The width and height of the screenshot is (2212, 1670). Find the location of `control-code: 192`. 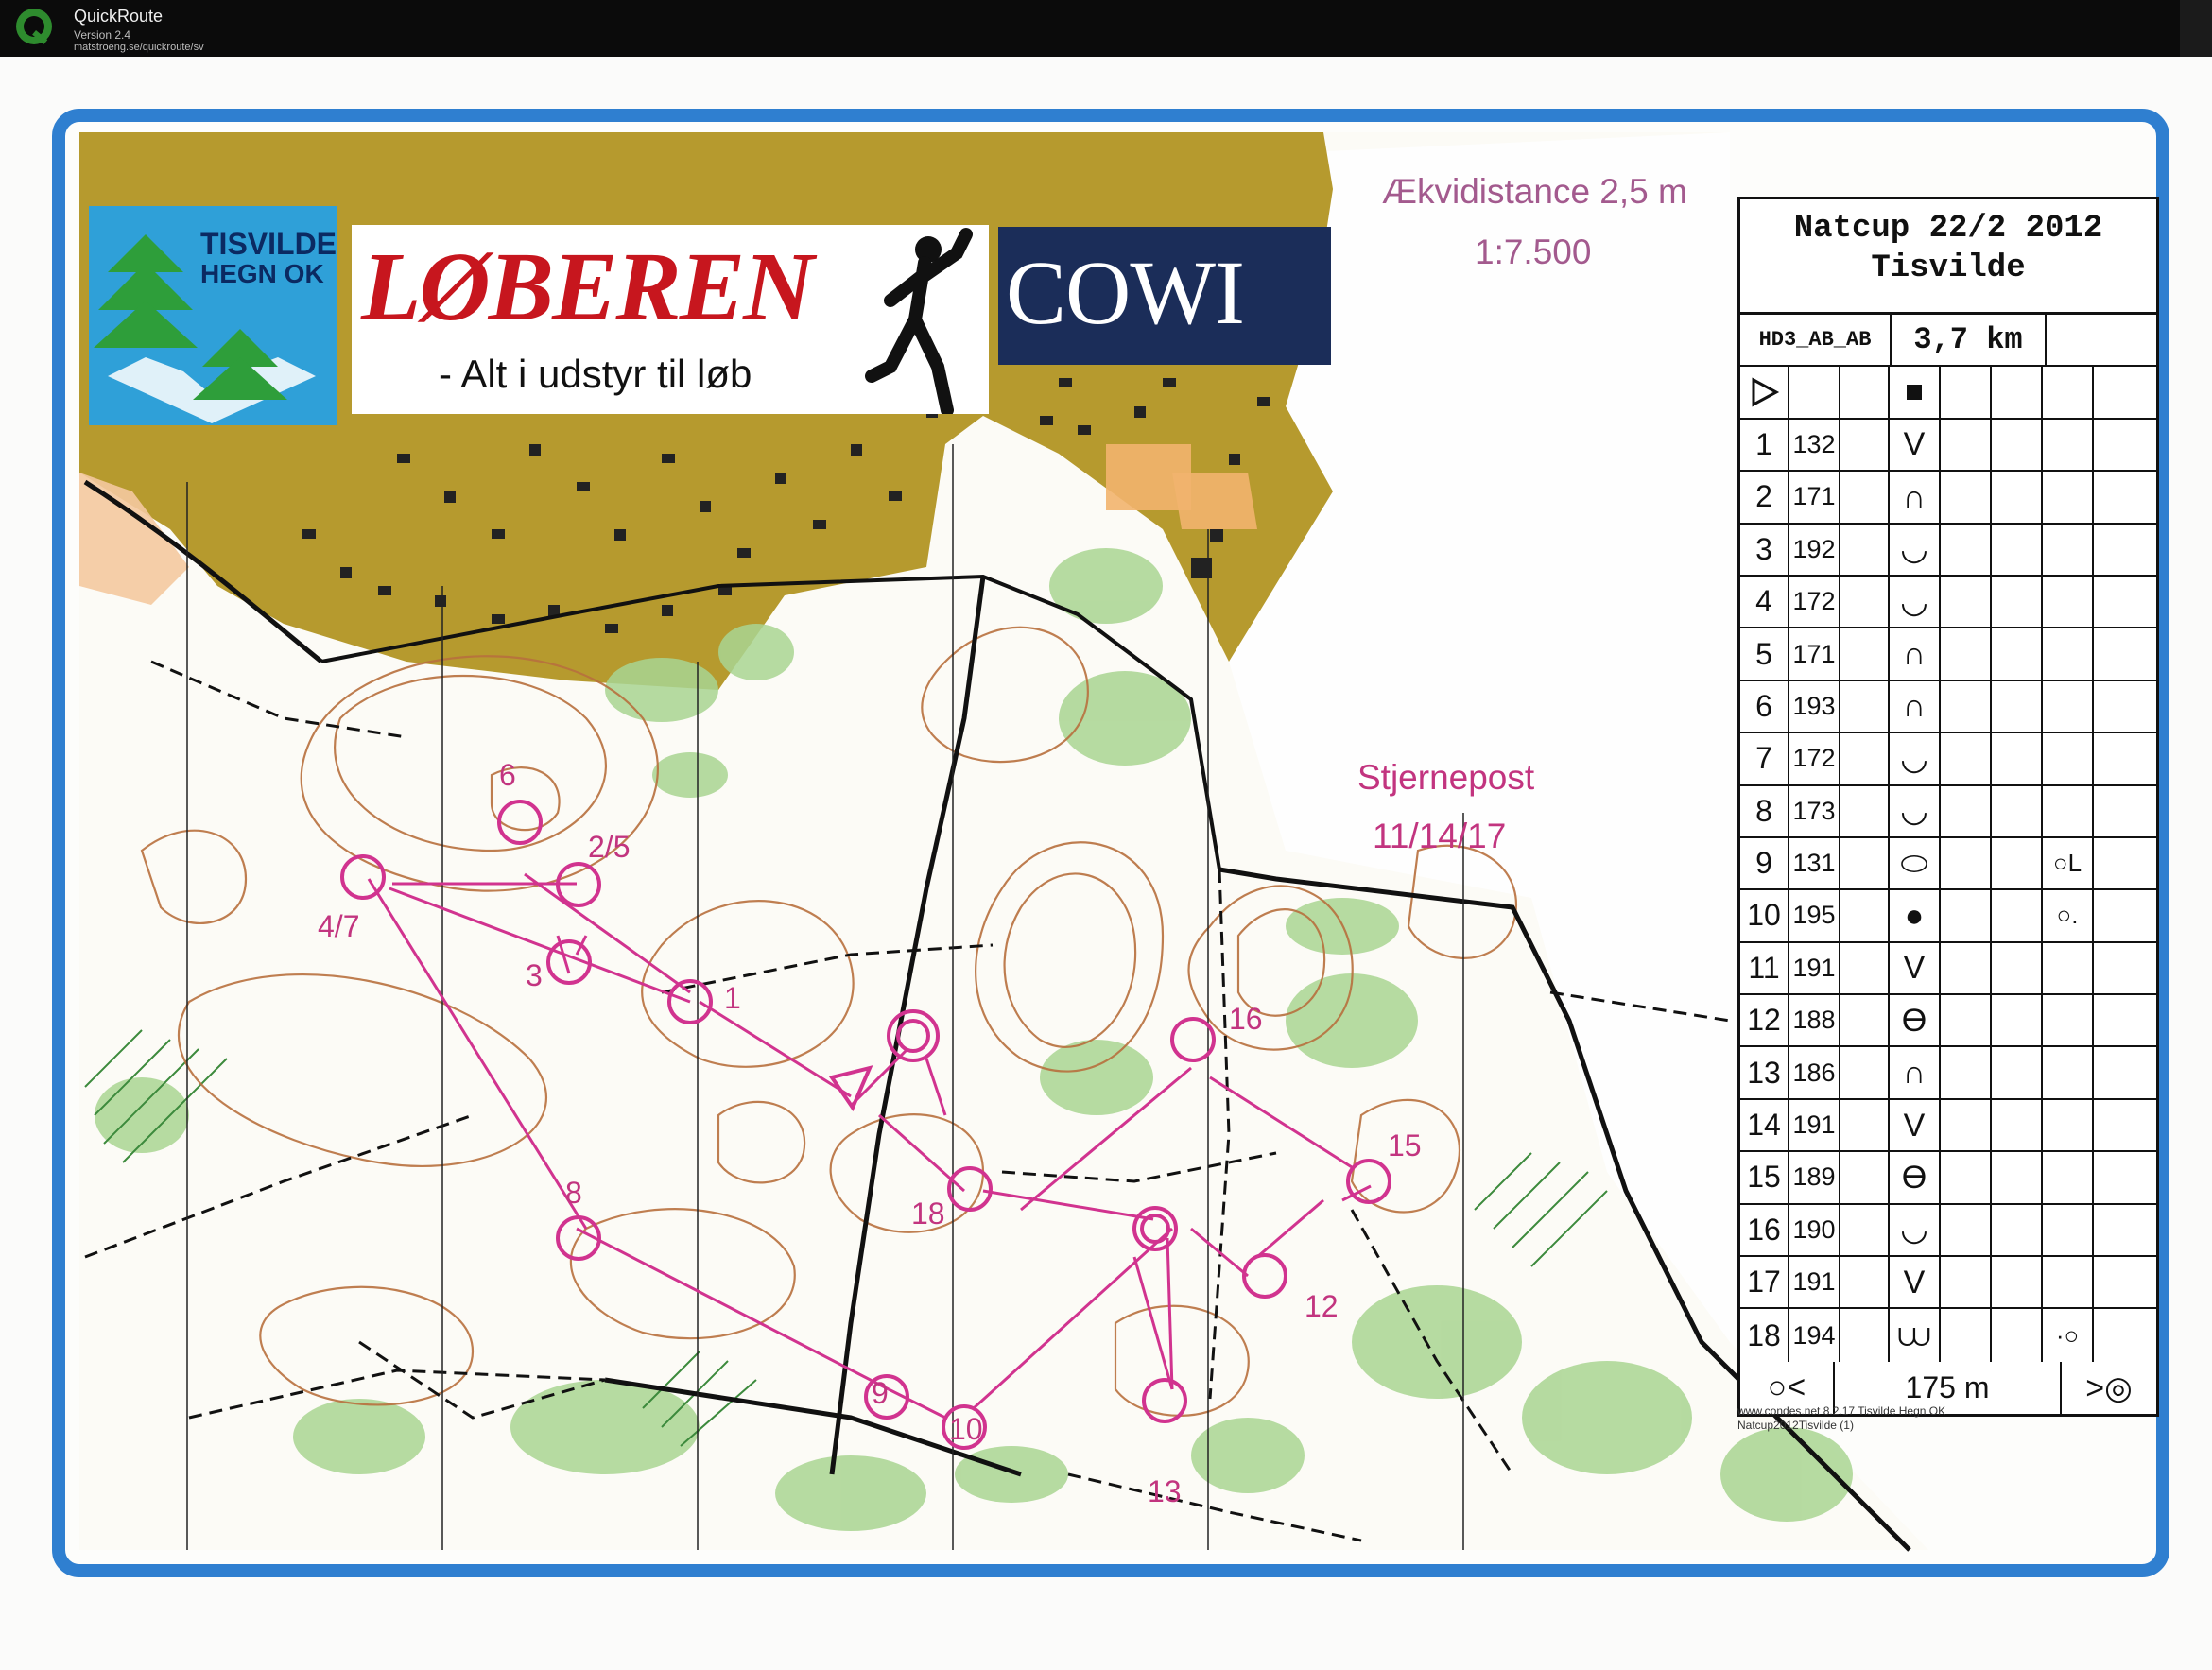

control-code: 192 is located at coordinates (1814, 550).